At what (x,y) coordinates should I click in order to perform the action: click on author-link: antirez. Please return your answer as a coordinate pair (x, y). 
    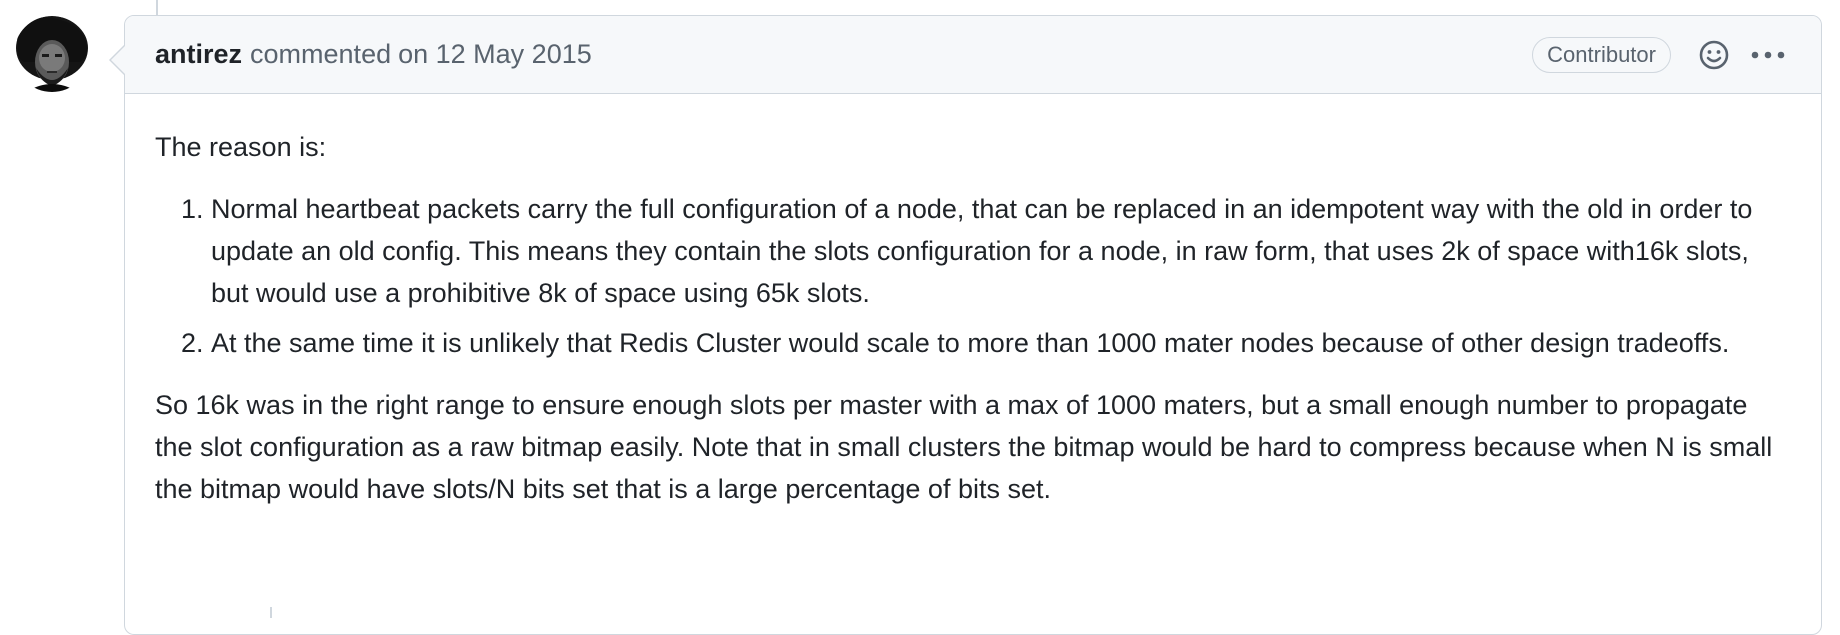
    Looking at the image, I should click on (198, 54).